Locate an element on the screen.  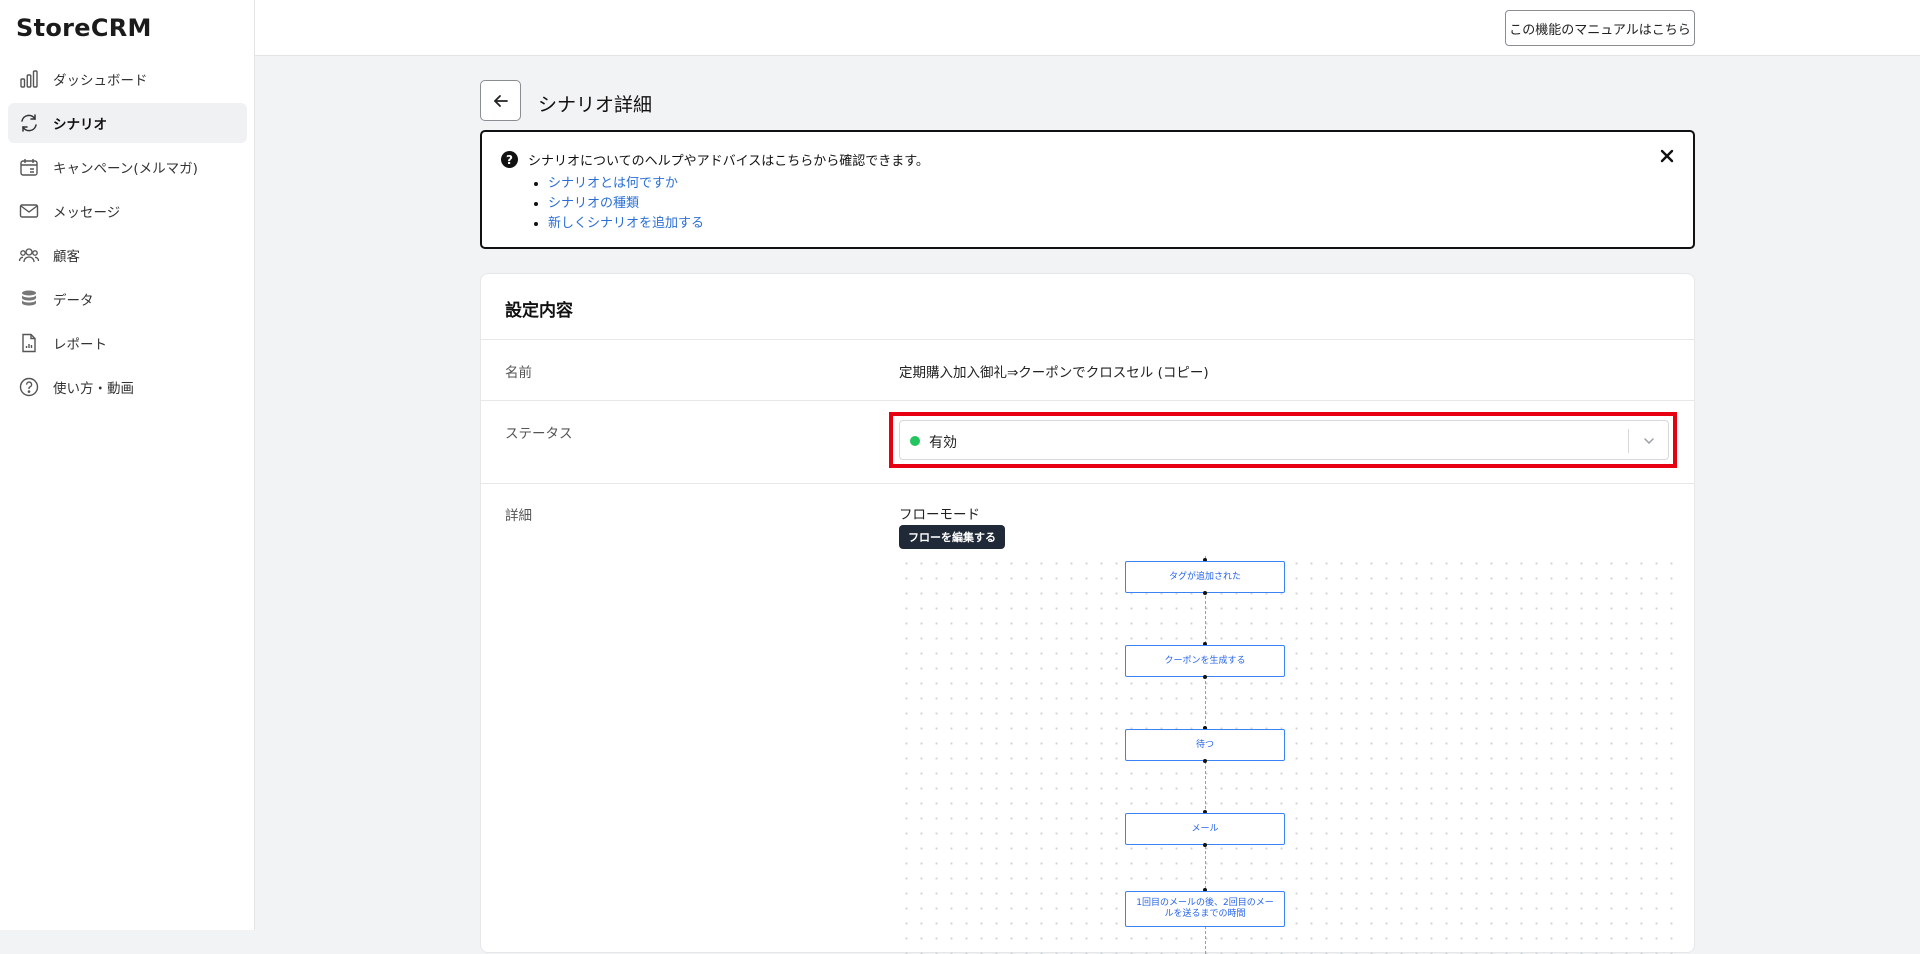
sidebar-item-campaign: キャンペーン(メルマガ) is located at coordinates (127, 167).